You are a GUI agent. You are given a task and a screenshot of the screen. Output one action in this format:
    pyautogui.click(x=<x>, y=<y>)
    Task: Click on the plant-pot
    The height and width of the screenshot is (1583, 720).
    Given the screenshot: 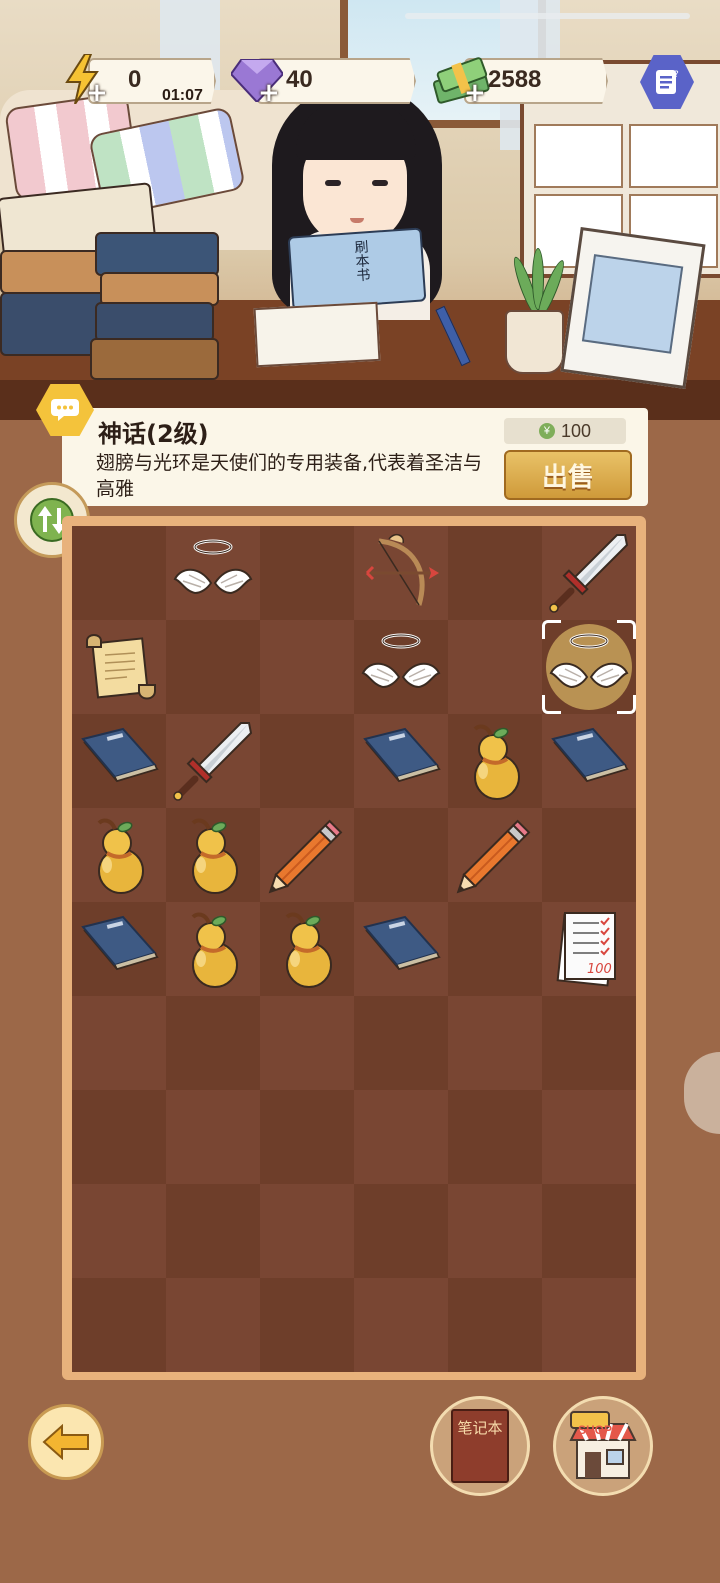 What is the action you would take?
    pyautogui.click(x=534, y=342)
    